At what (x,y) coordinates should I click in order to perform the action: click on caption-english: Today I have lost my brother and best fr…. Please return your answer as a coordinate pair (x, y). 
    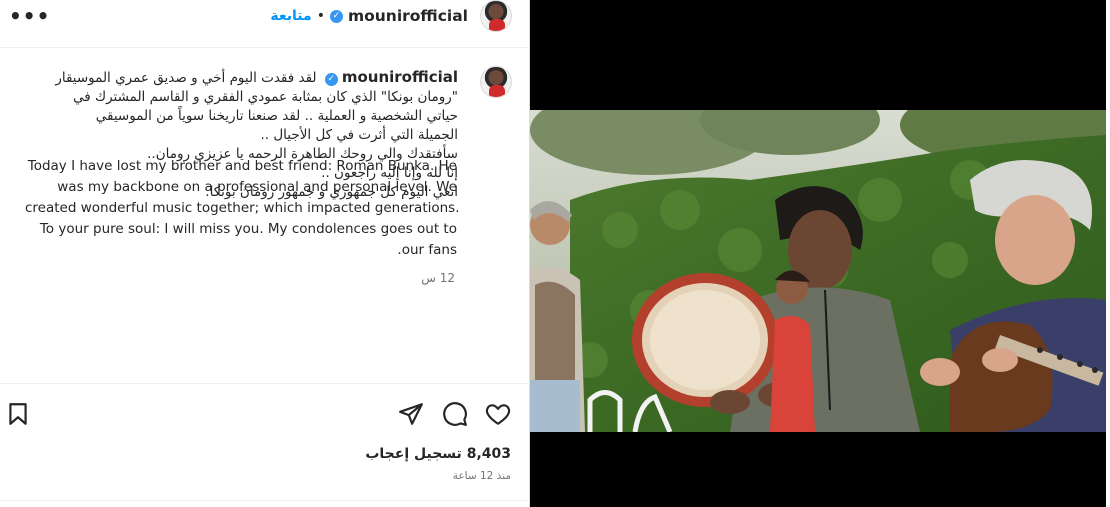
    Looking at the image, I should click on (242, 208).